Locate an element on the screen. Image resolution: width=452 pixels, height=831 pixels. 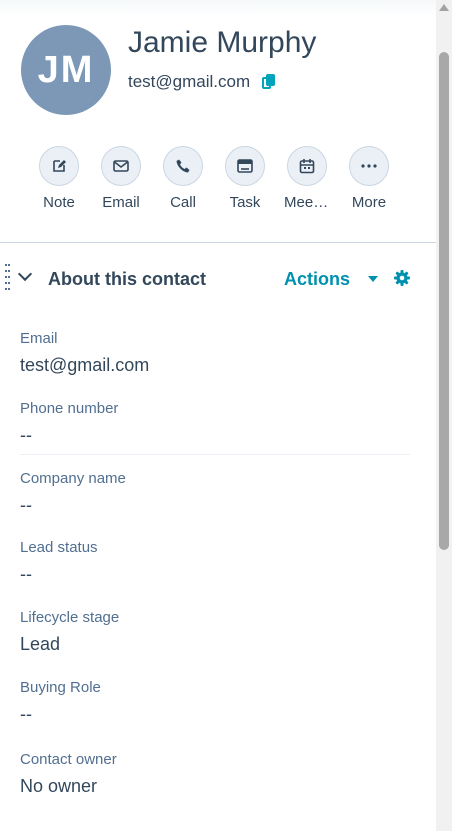
property-contact-owner: Contact owner No owner is located at coordinates (215, 774).